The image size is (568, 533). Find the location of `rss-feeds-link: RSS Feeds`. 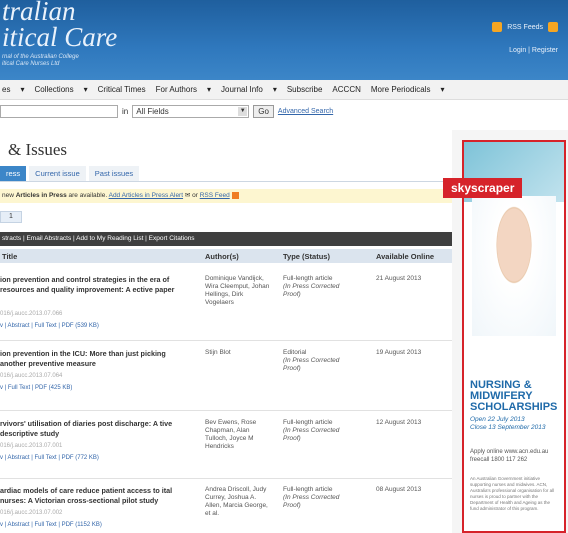

rss-feeds-link: RSS Feeds is located at coordinates (525, 27).